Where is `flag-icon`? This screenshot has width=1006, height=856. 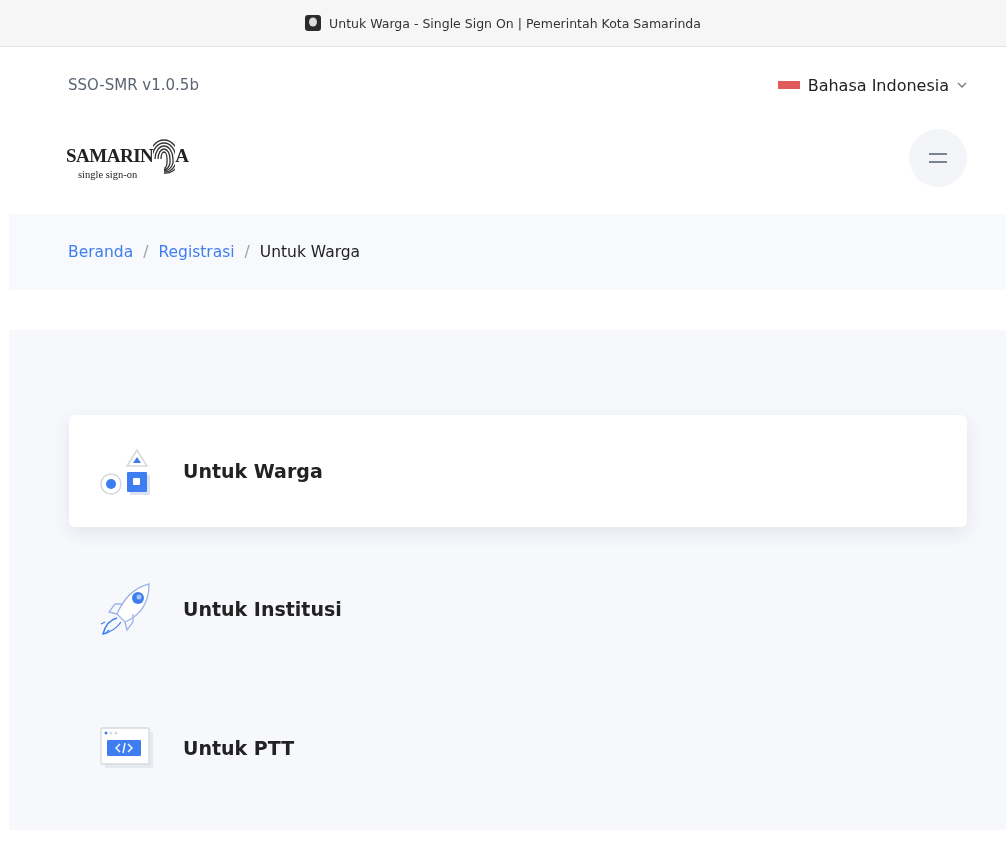 flag-icon is located at coordinates (788, 85).